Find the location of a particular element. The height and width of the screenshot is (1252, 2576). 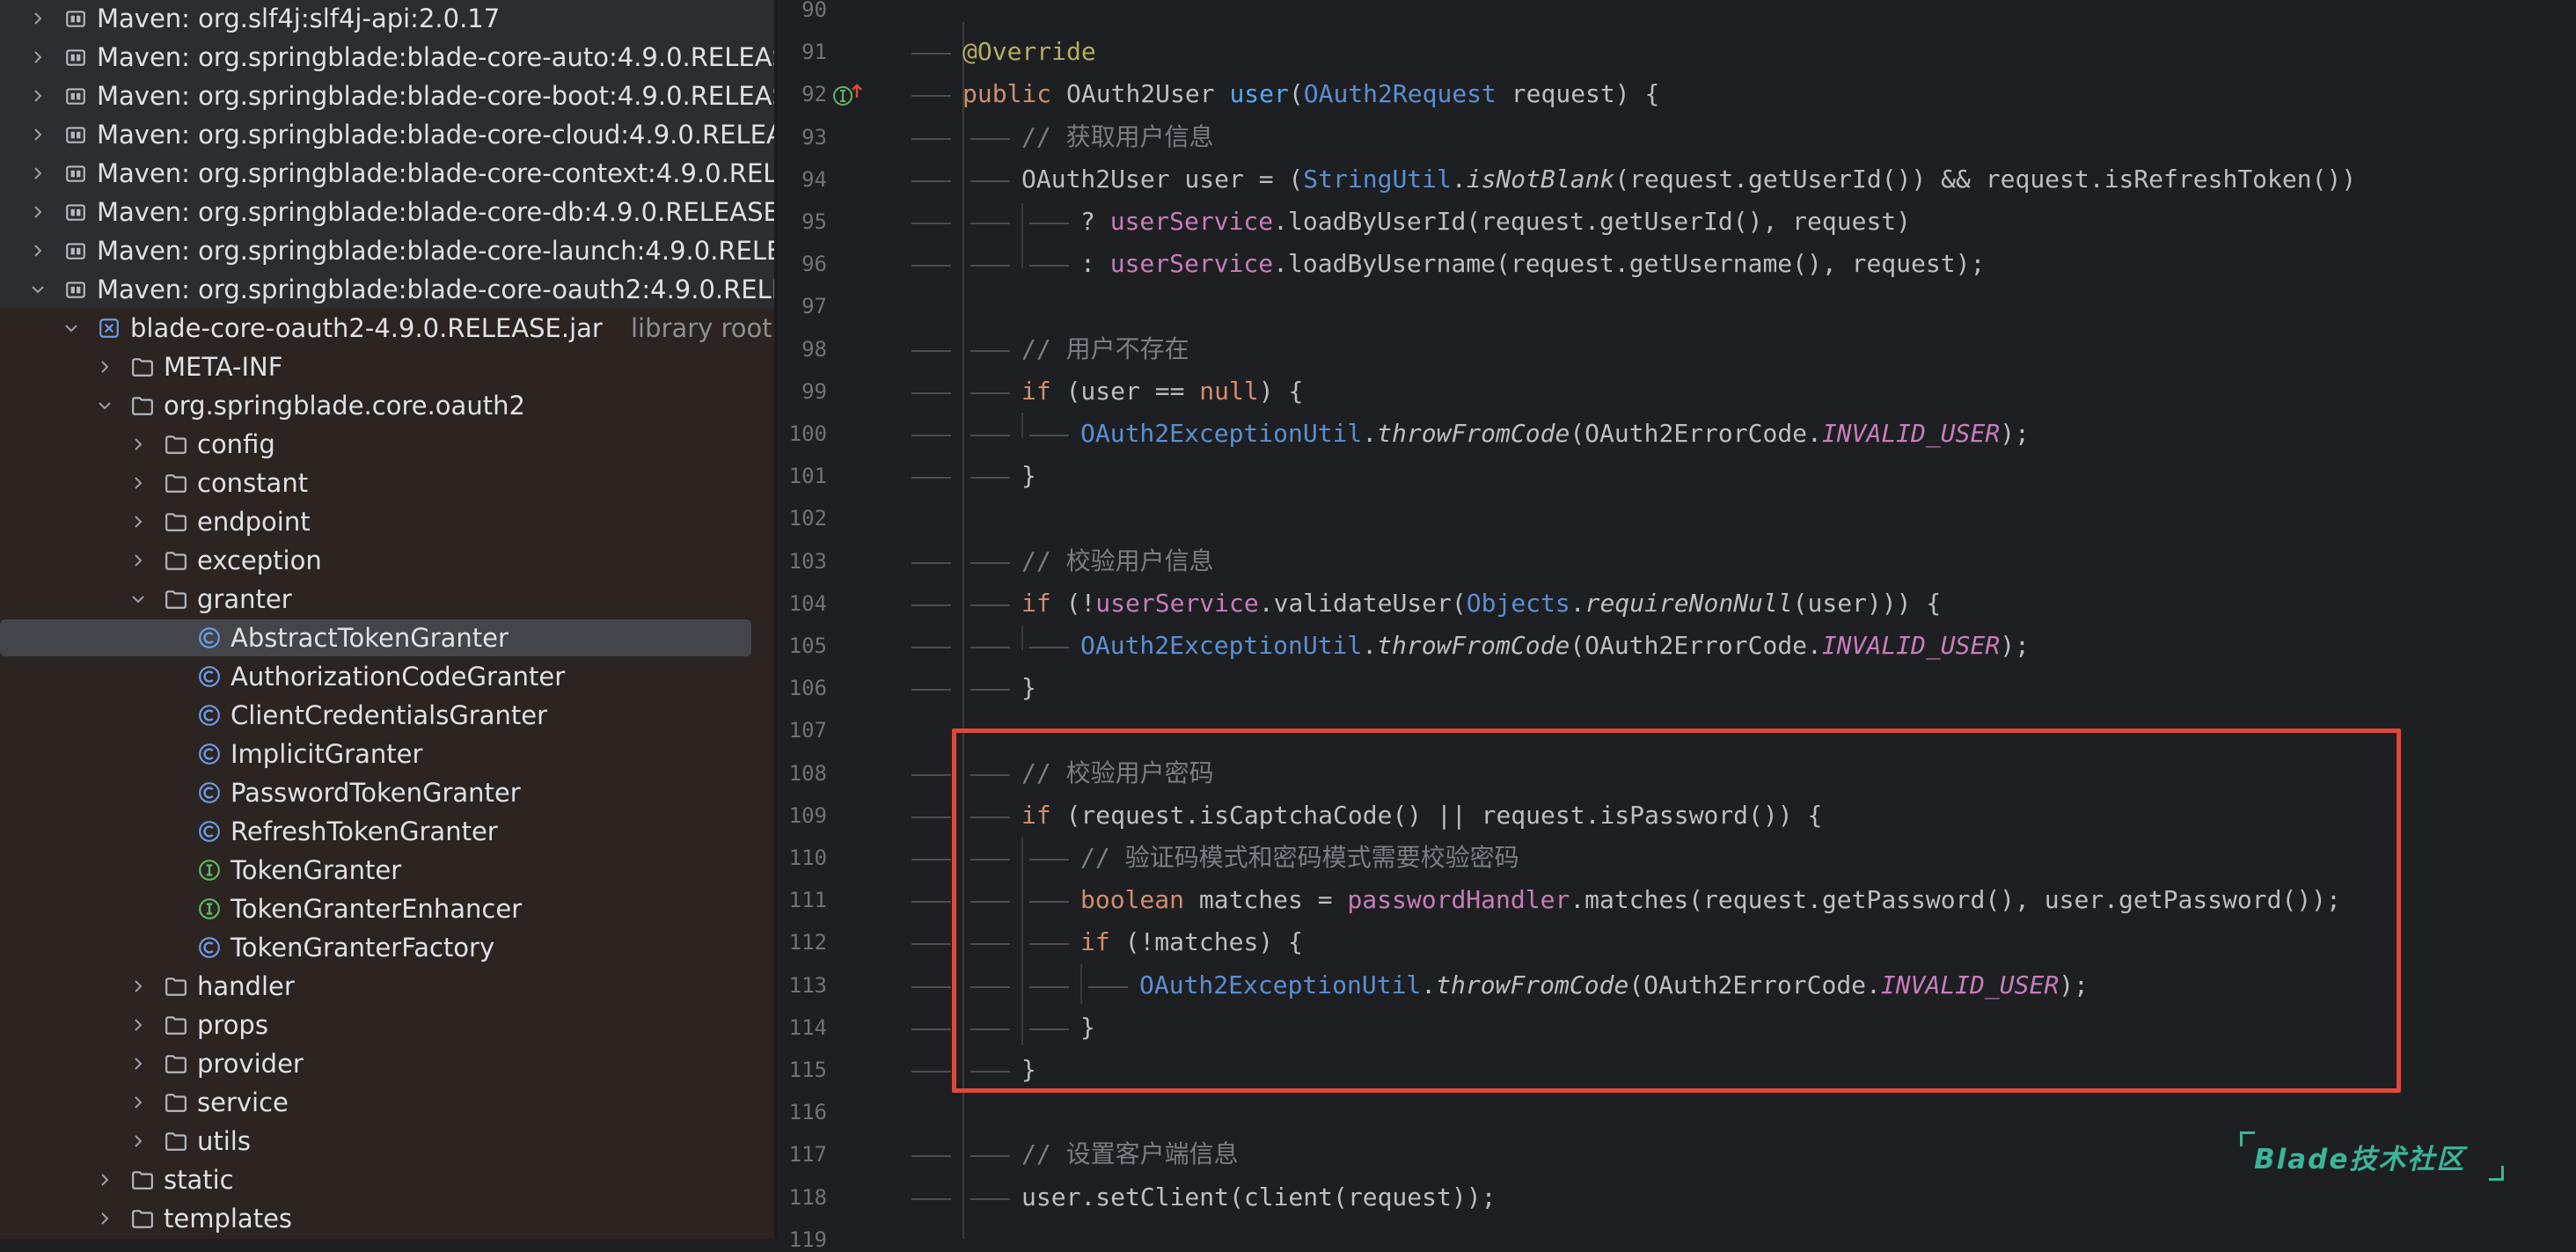

tree-item-label: AbstractTokenGranter is located at coordinates (370, 638).